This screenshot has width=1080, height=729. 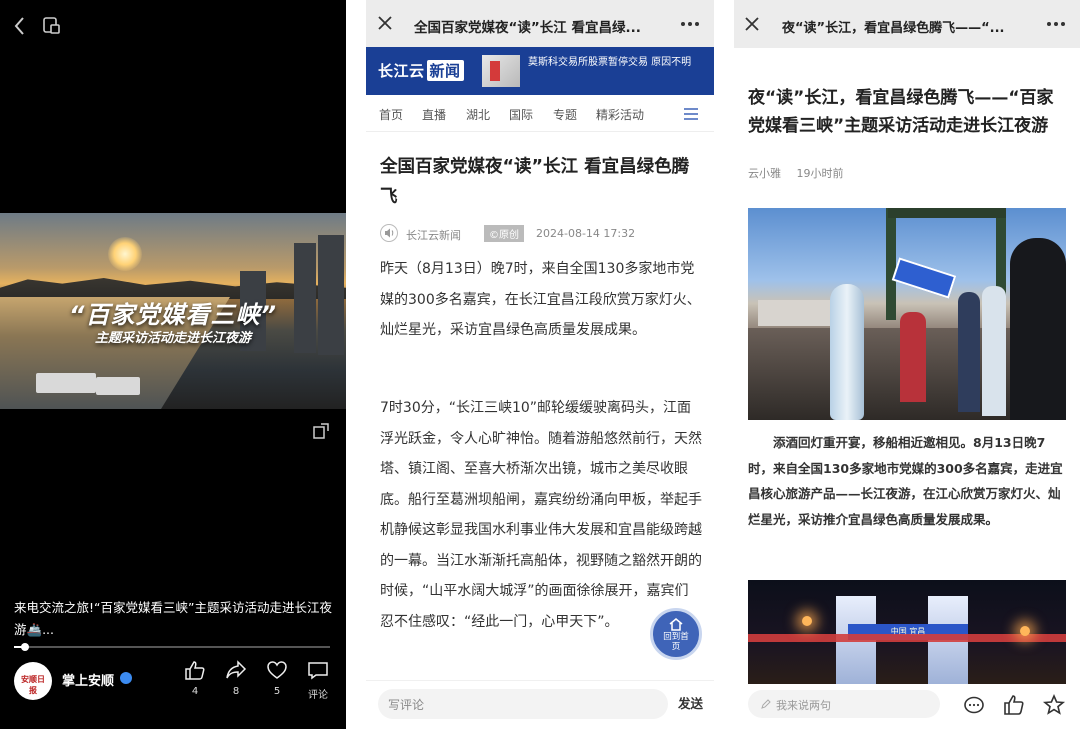 What do you see at coordinates (691, 114) in the screenshot?
I see `menu-icon` at bounding box center [691, 114].